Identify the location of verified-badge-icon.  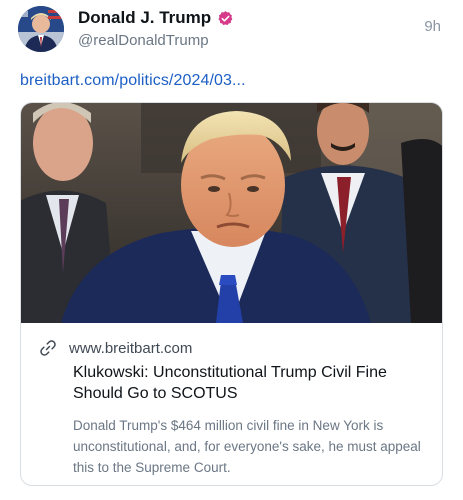
(225, 18).